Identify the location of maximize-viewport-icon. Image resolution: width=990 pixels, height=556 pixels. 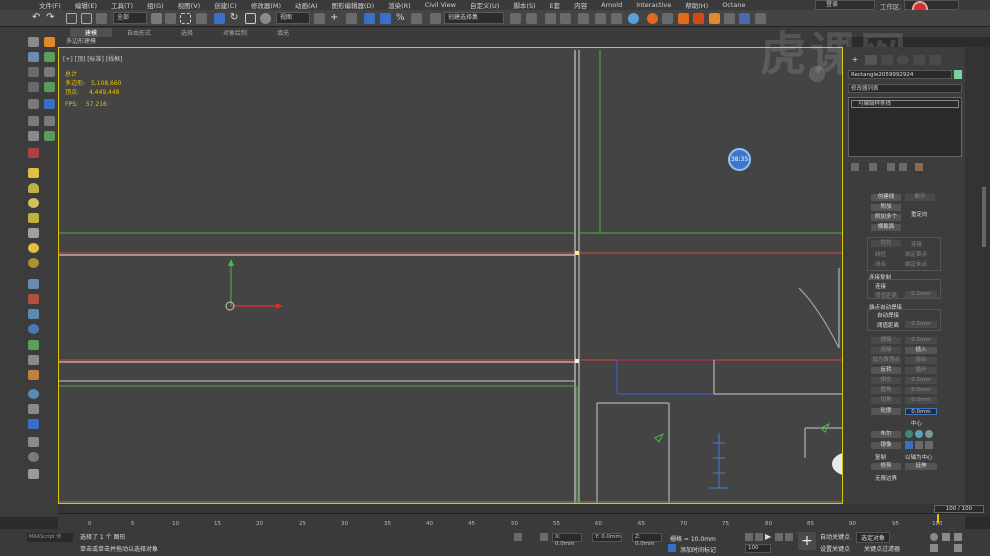
(958, 548).